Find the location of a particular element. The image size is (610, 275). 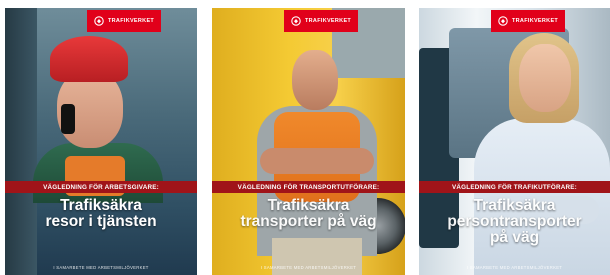

mobile-phone is located at coordinates (68, 119).